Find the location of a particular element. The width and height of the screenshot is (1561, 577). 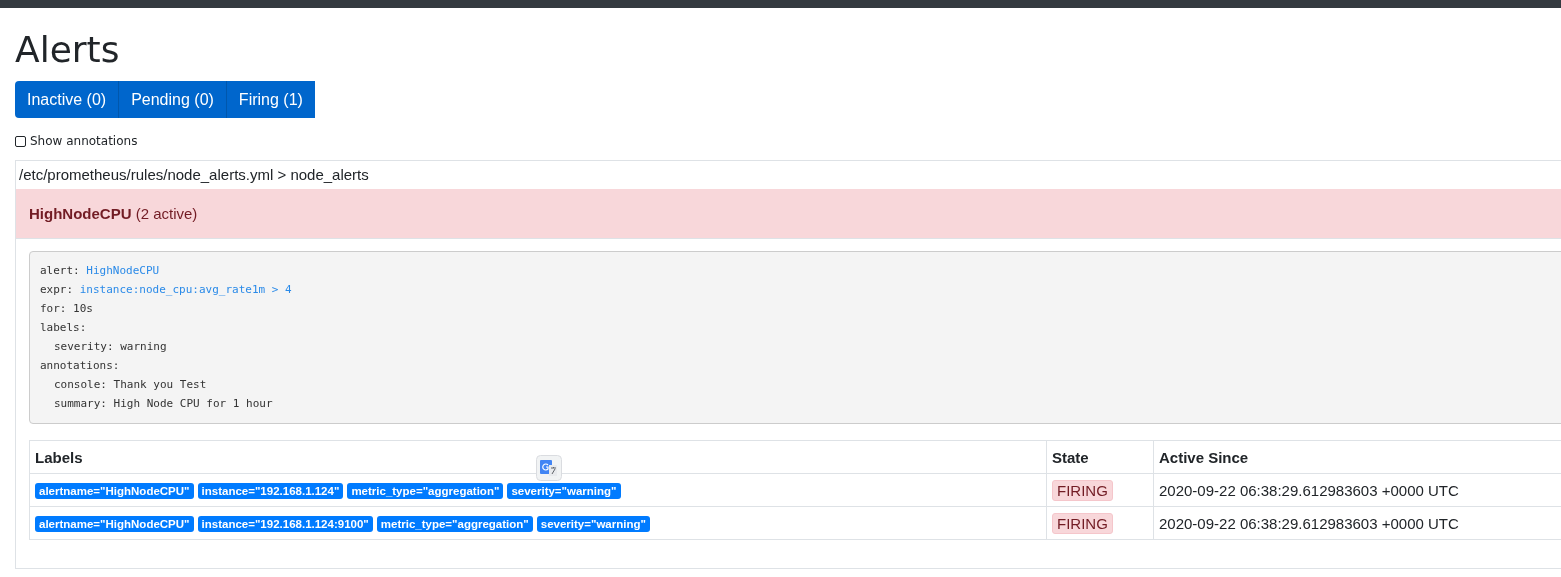

filter-tab: Firing (1) is located at coordinates (270, 99).